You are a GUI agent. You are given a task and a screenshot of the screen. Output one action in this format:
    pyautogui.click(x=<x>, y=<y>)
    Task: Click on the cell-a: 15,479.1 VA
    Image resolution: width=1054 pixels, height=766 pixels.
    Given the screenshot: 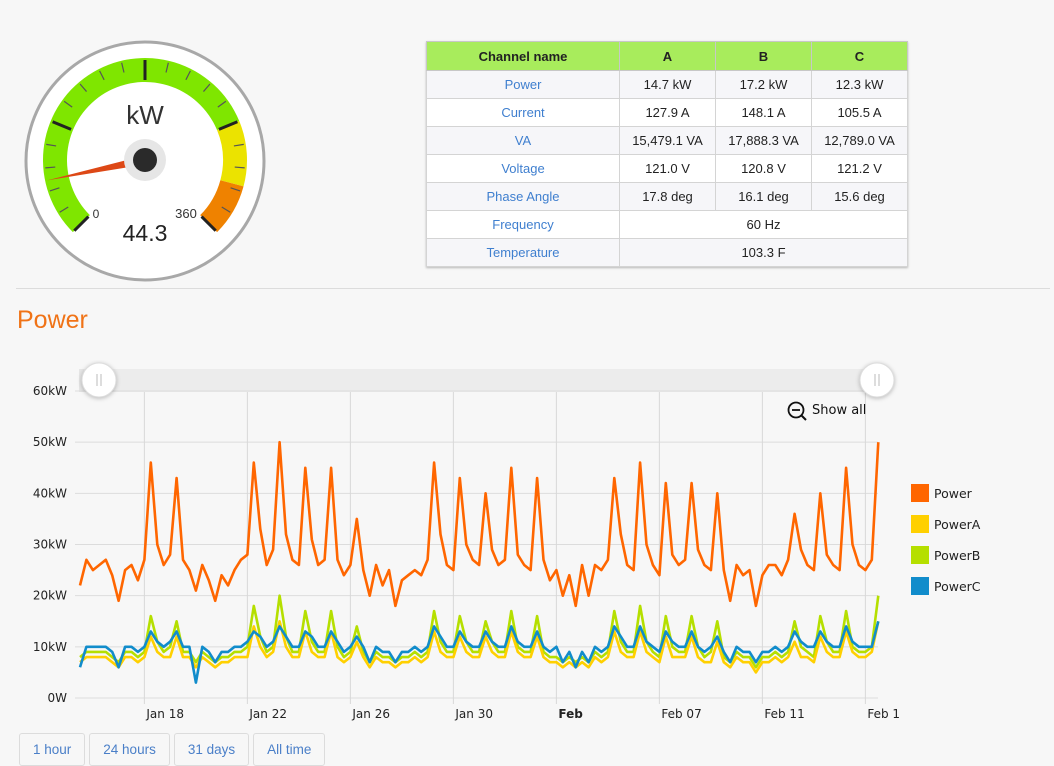 What is the action you would take?
    pyautogui.click(x=667, y=140)
    